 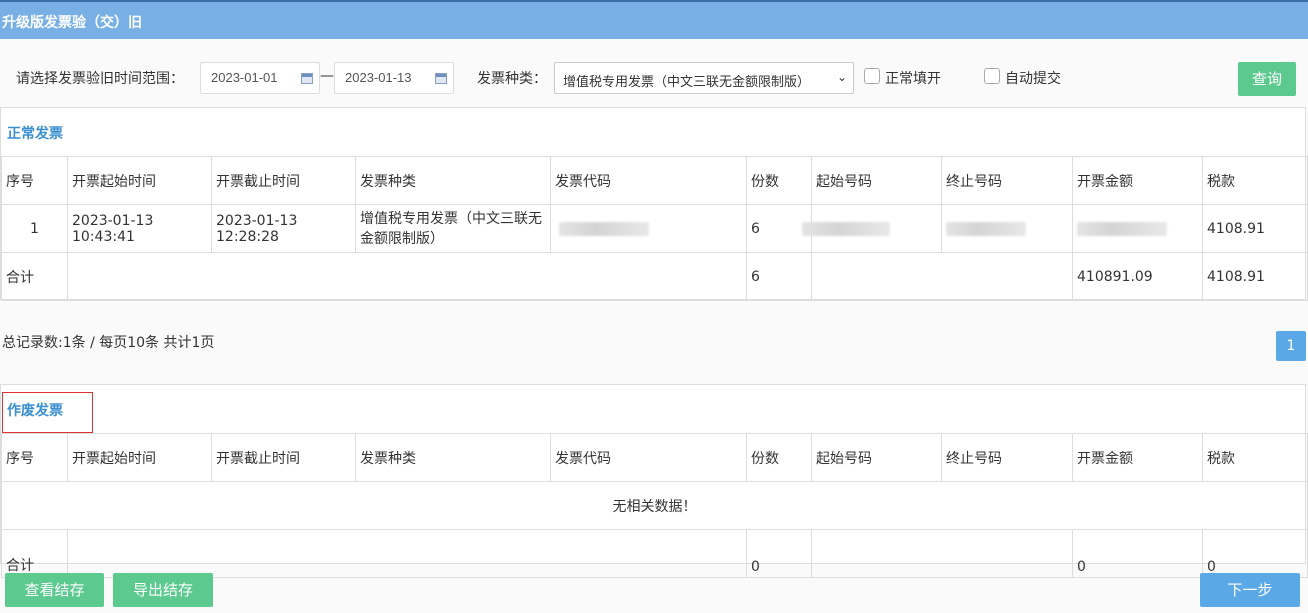 What do you see at coordinates (779, 276) in the screenshot?
I see `total-count: 6` at bounding box center [779, 276].